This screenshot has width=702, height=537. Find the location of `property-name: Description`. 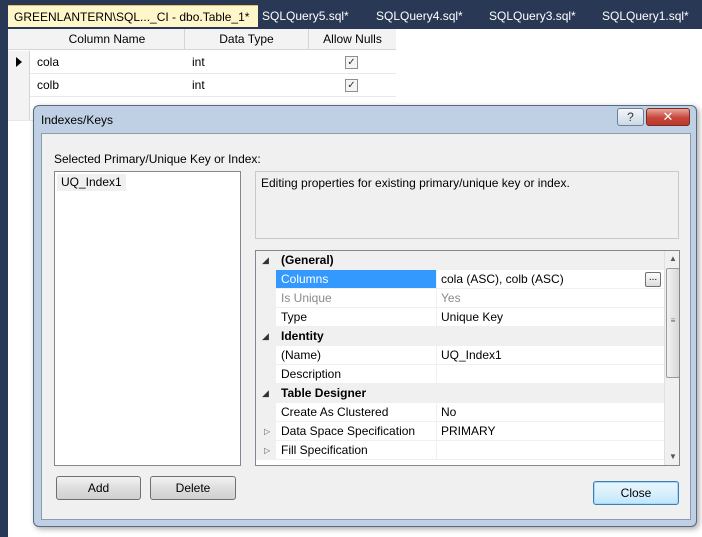

property-name: Description is located at coordinates (356, 374).